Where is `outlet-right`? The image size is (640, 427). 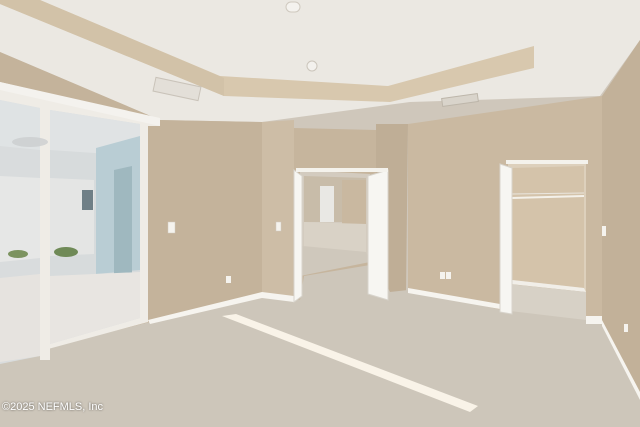
outlet-right is located at coordinates (442, 275).